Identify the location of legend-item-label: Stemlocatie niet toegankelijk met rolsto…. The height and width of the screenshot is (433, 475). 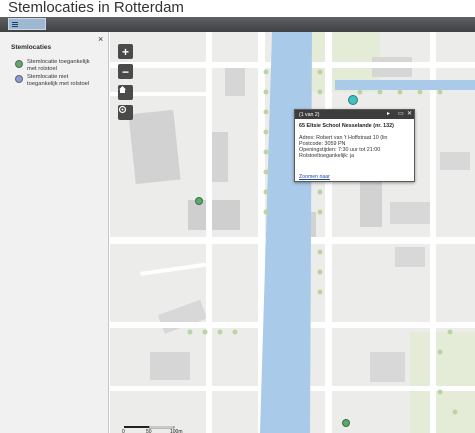
(58, 80).